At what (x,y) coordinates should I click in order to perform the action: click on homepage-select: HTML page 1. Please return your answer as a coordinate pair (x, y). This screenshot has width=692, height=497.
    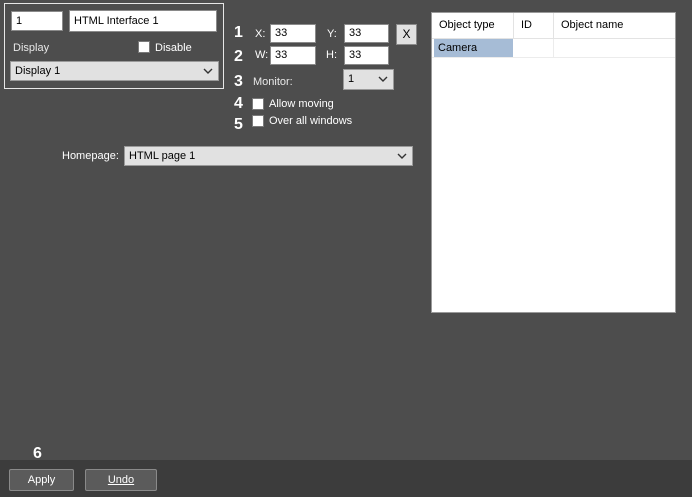
    Looking at the image, I should click on (268, 156).